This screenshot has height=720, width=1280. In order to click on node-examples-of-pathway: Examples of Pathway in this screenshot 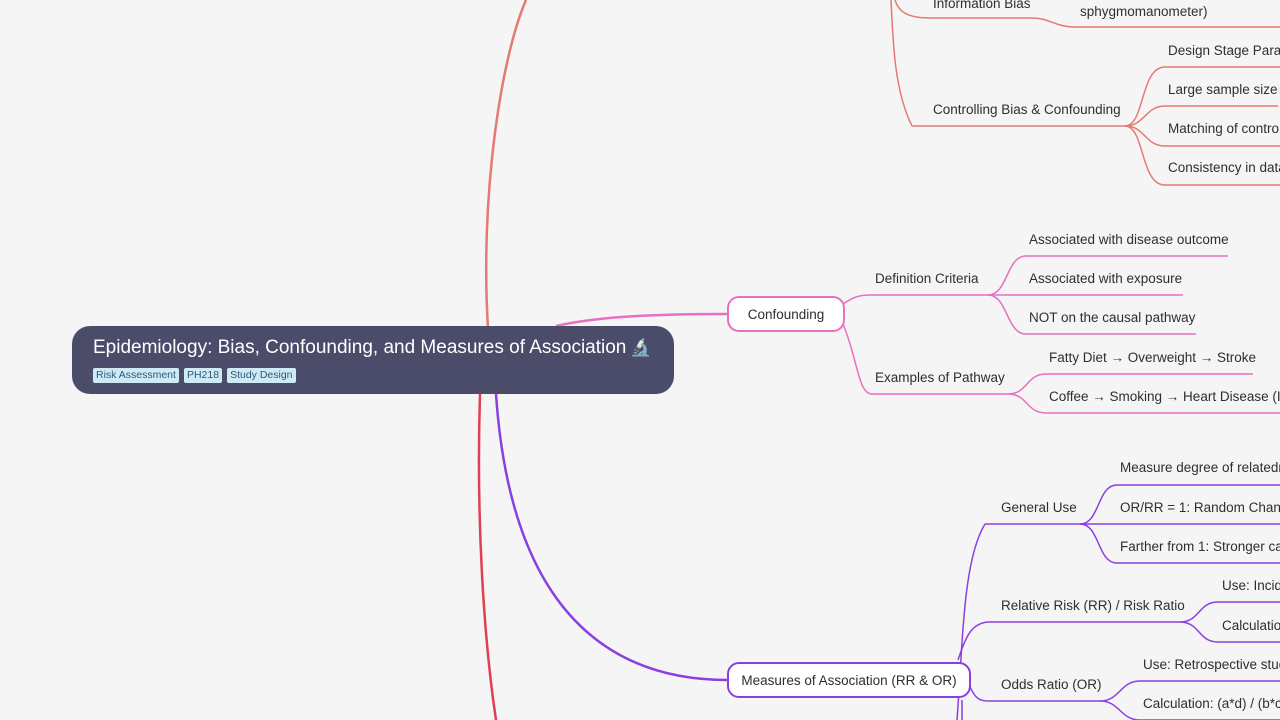, I will do `click(940, 378)`.